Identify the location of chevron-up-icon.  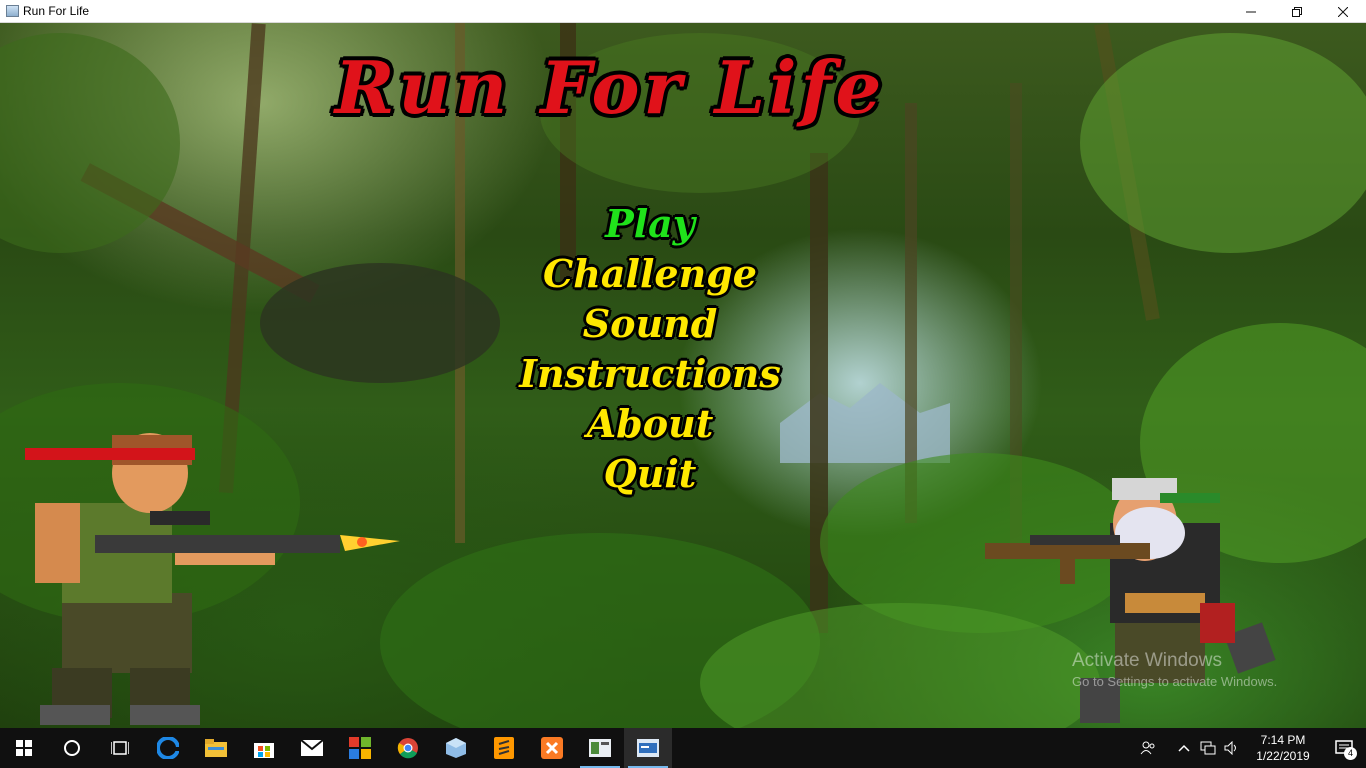
(1184, 748).